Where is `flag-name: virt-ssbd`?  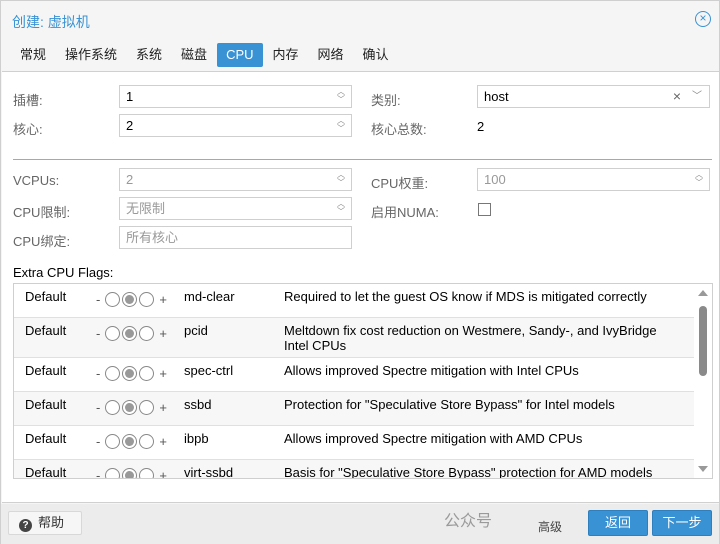
flag-name: virt-ssbd is located at coordinates (209, 472).